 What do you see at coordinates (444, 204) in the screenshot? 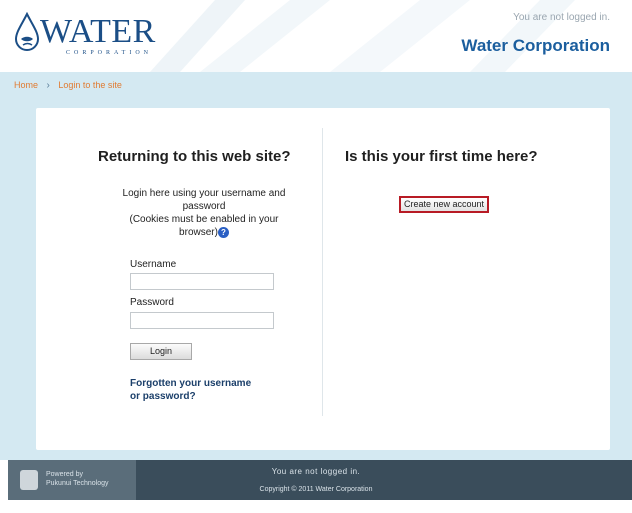
I see `create-account-button: Create new account` at bounding box center [444, 204].